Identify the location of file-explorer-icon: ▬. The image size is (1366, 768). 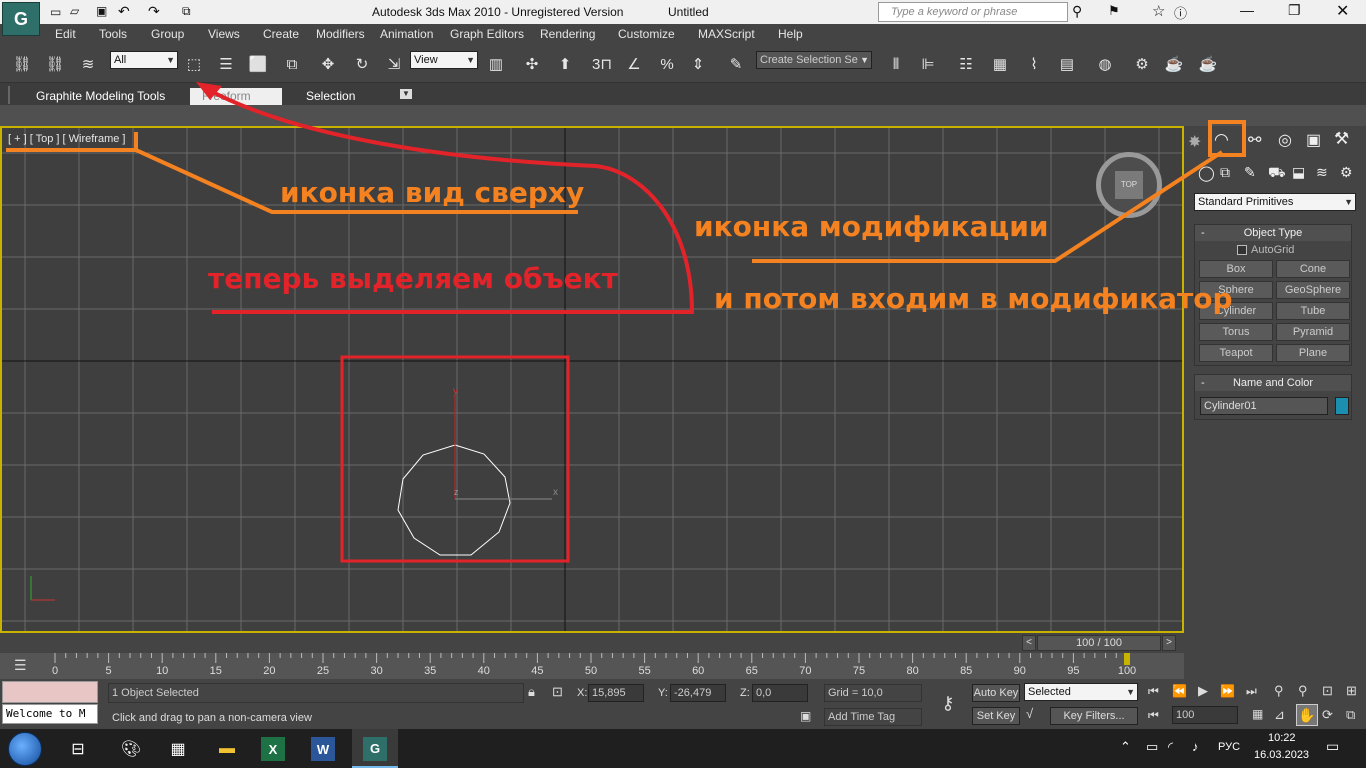
(227, 749).